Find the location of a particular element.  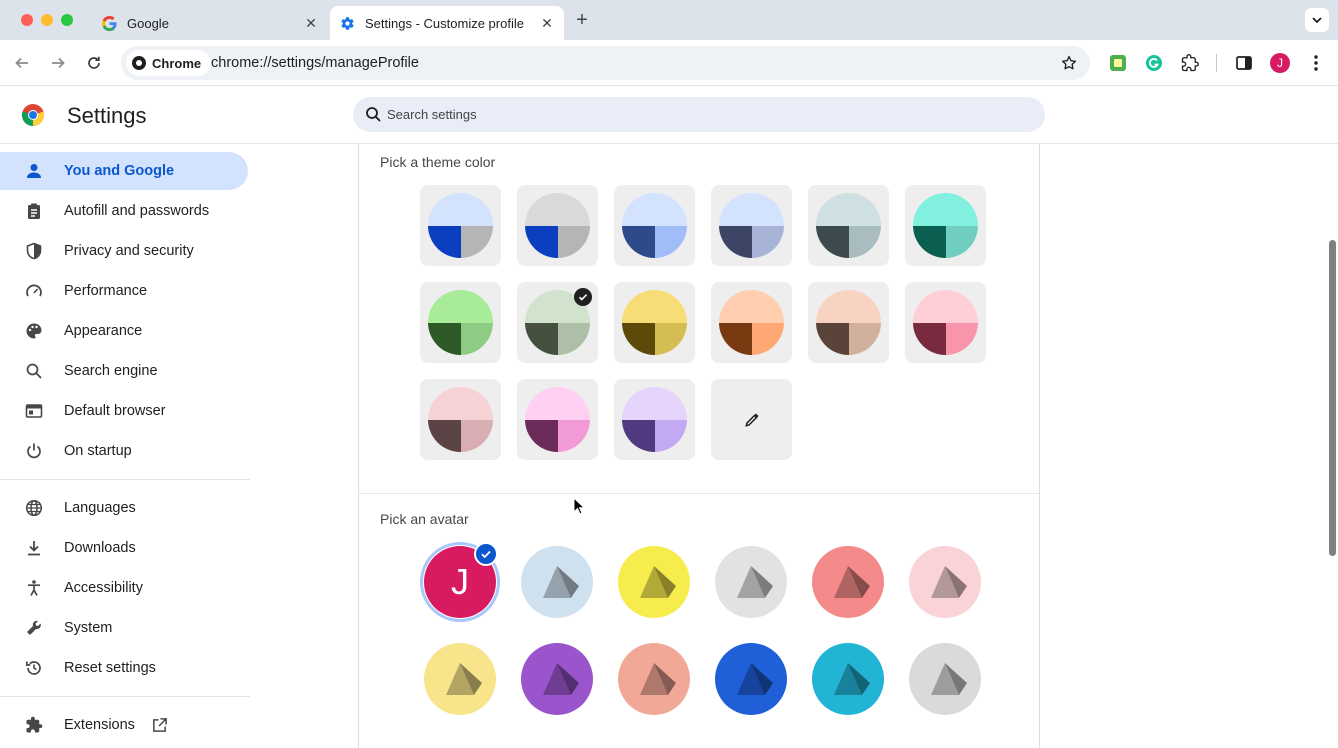

site-info-chip: Chrome is located at coordinates (169, 63).